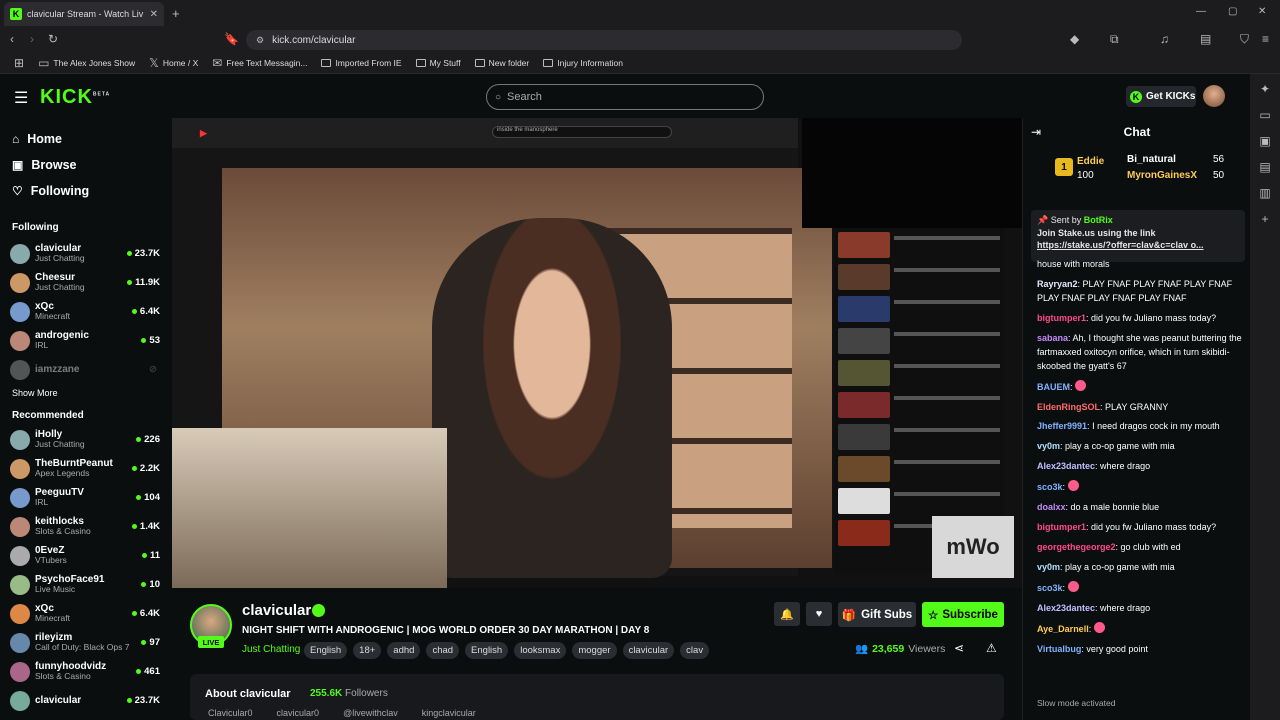  Describe the element at coordinates (85, 642) in the screenshot. I see `sidebar-channel: rileyizm Call of Duty: Black Ops 7 97` at that location.